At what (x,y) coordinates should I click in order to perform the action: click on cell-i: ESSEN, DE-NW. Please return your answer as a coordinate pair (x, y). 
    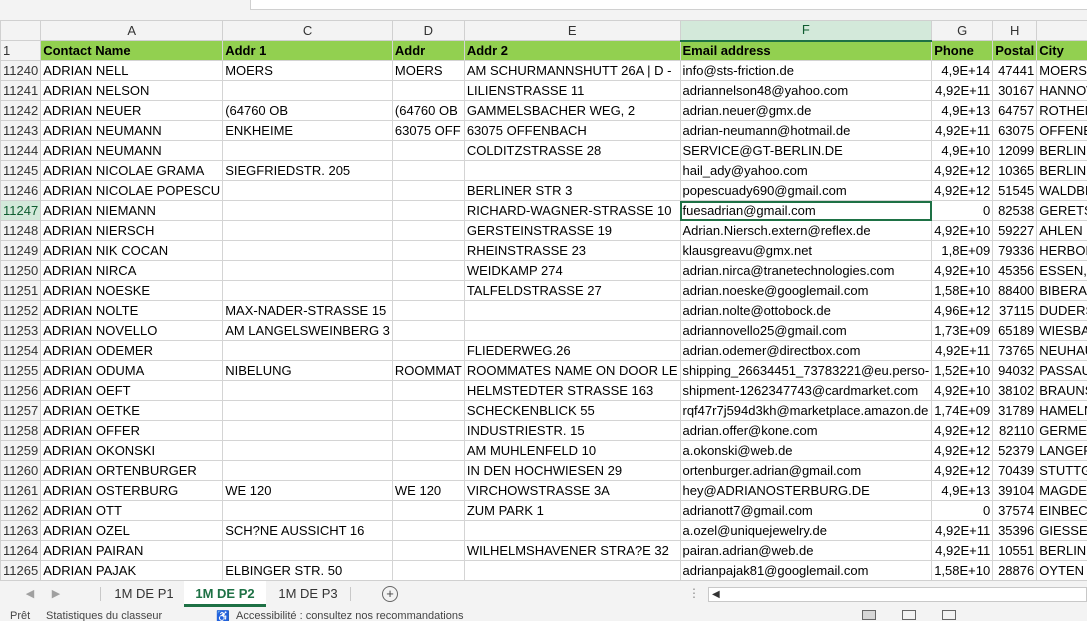
    Looking at the image, I should click on (1061, 270).